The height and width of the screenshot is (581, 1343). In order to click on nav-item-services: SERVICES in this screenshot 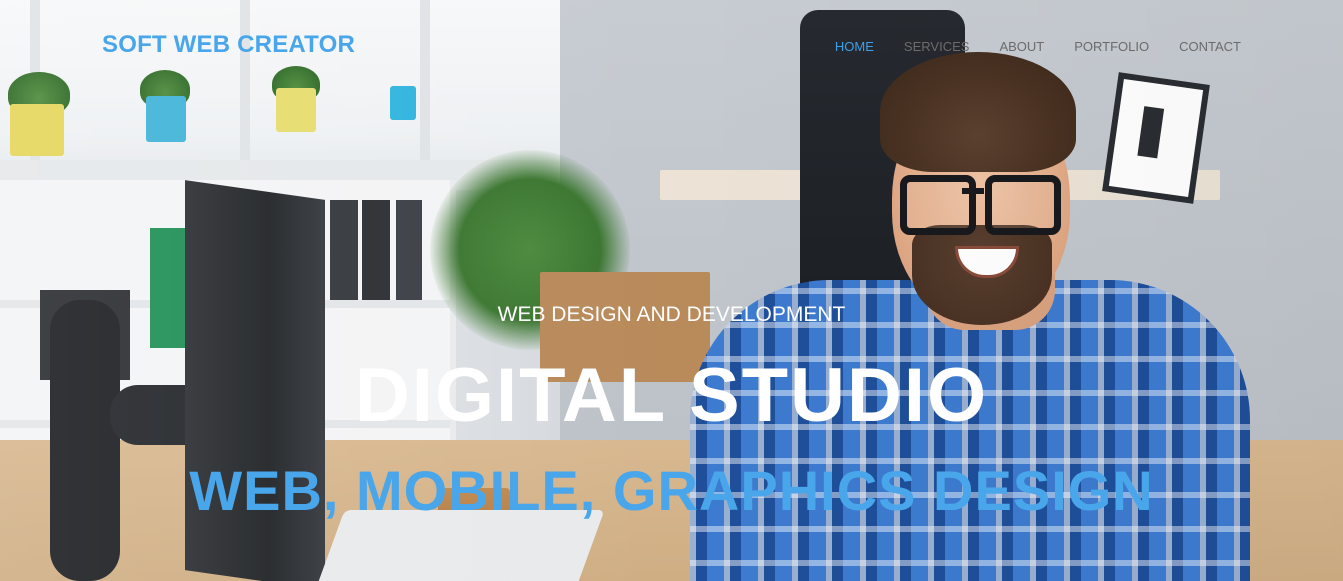, I will do `click(937, 47)`.